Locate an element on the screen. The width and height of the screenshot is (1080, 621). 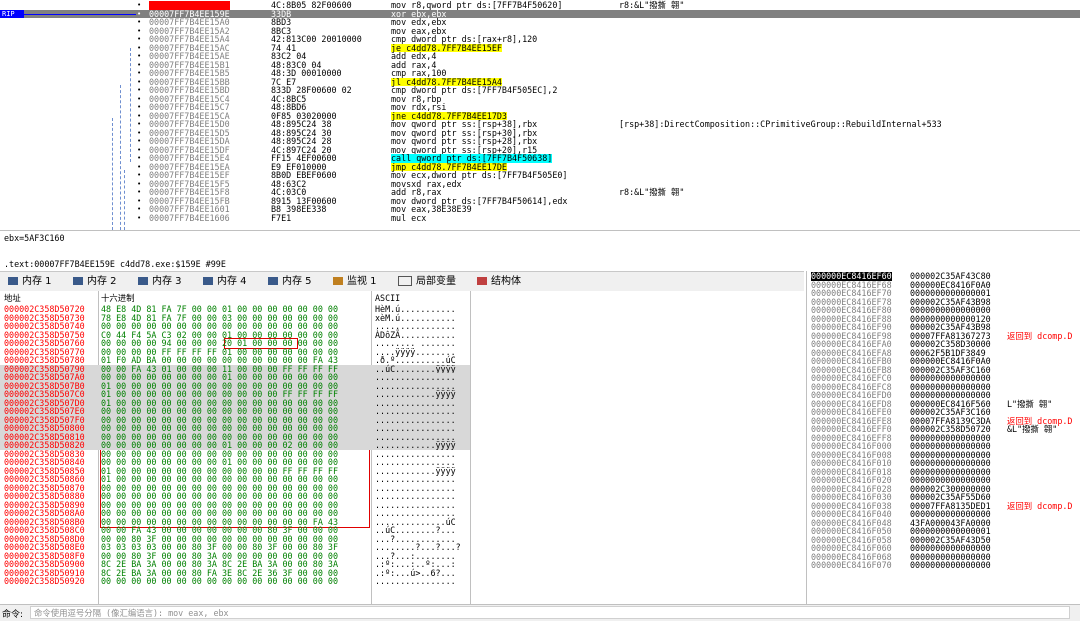
tab-2: 内存 2 is located at coordinates (95, 282).